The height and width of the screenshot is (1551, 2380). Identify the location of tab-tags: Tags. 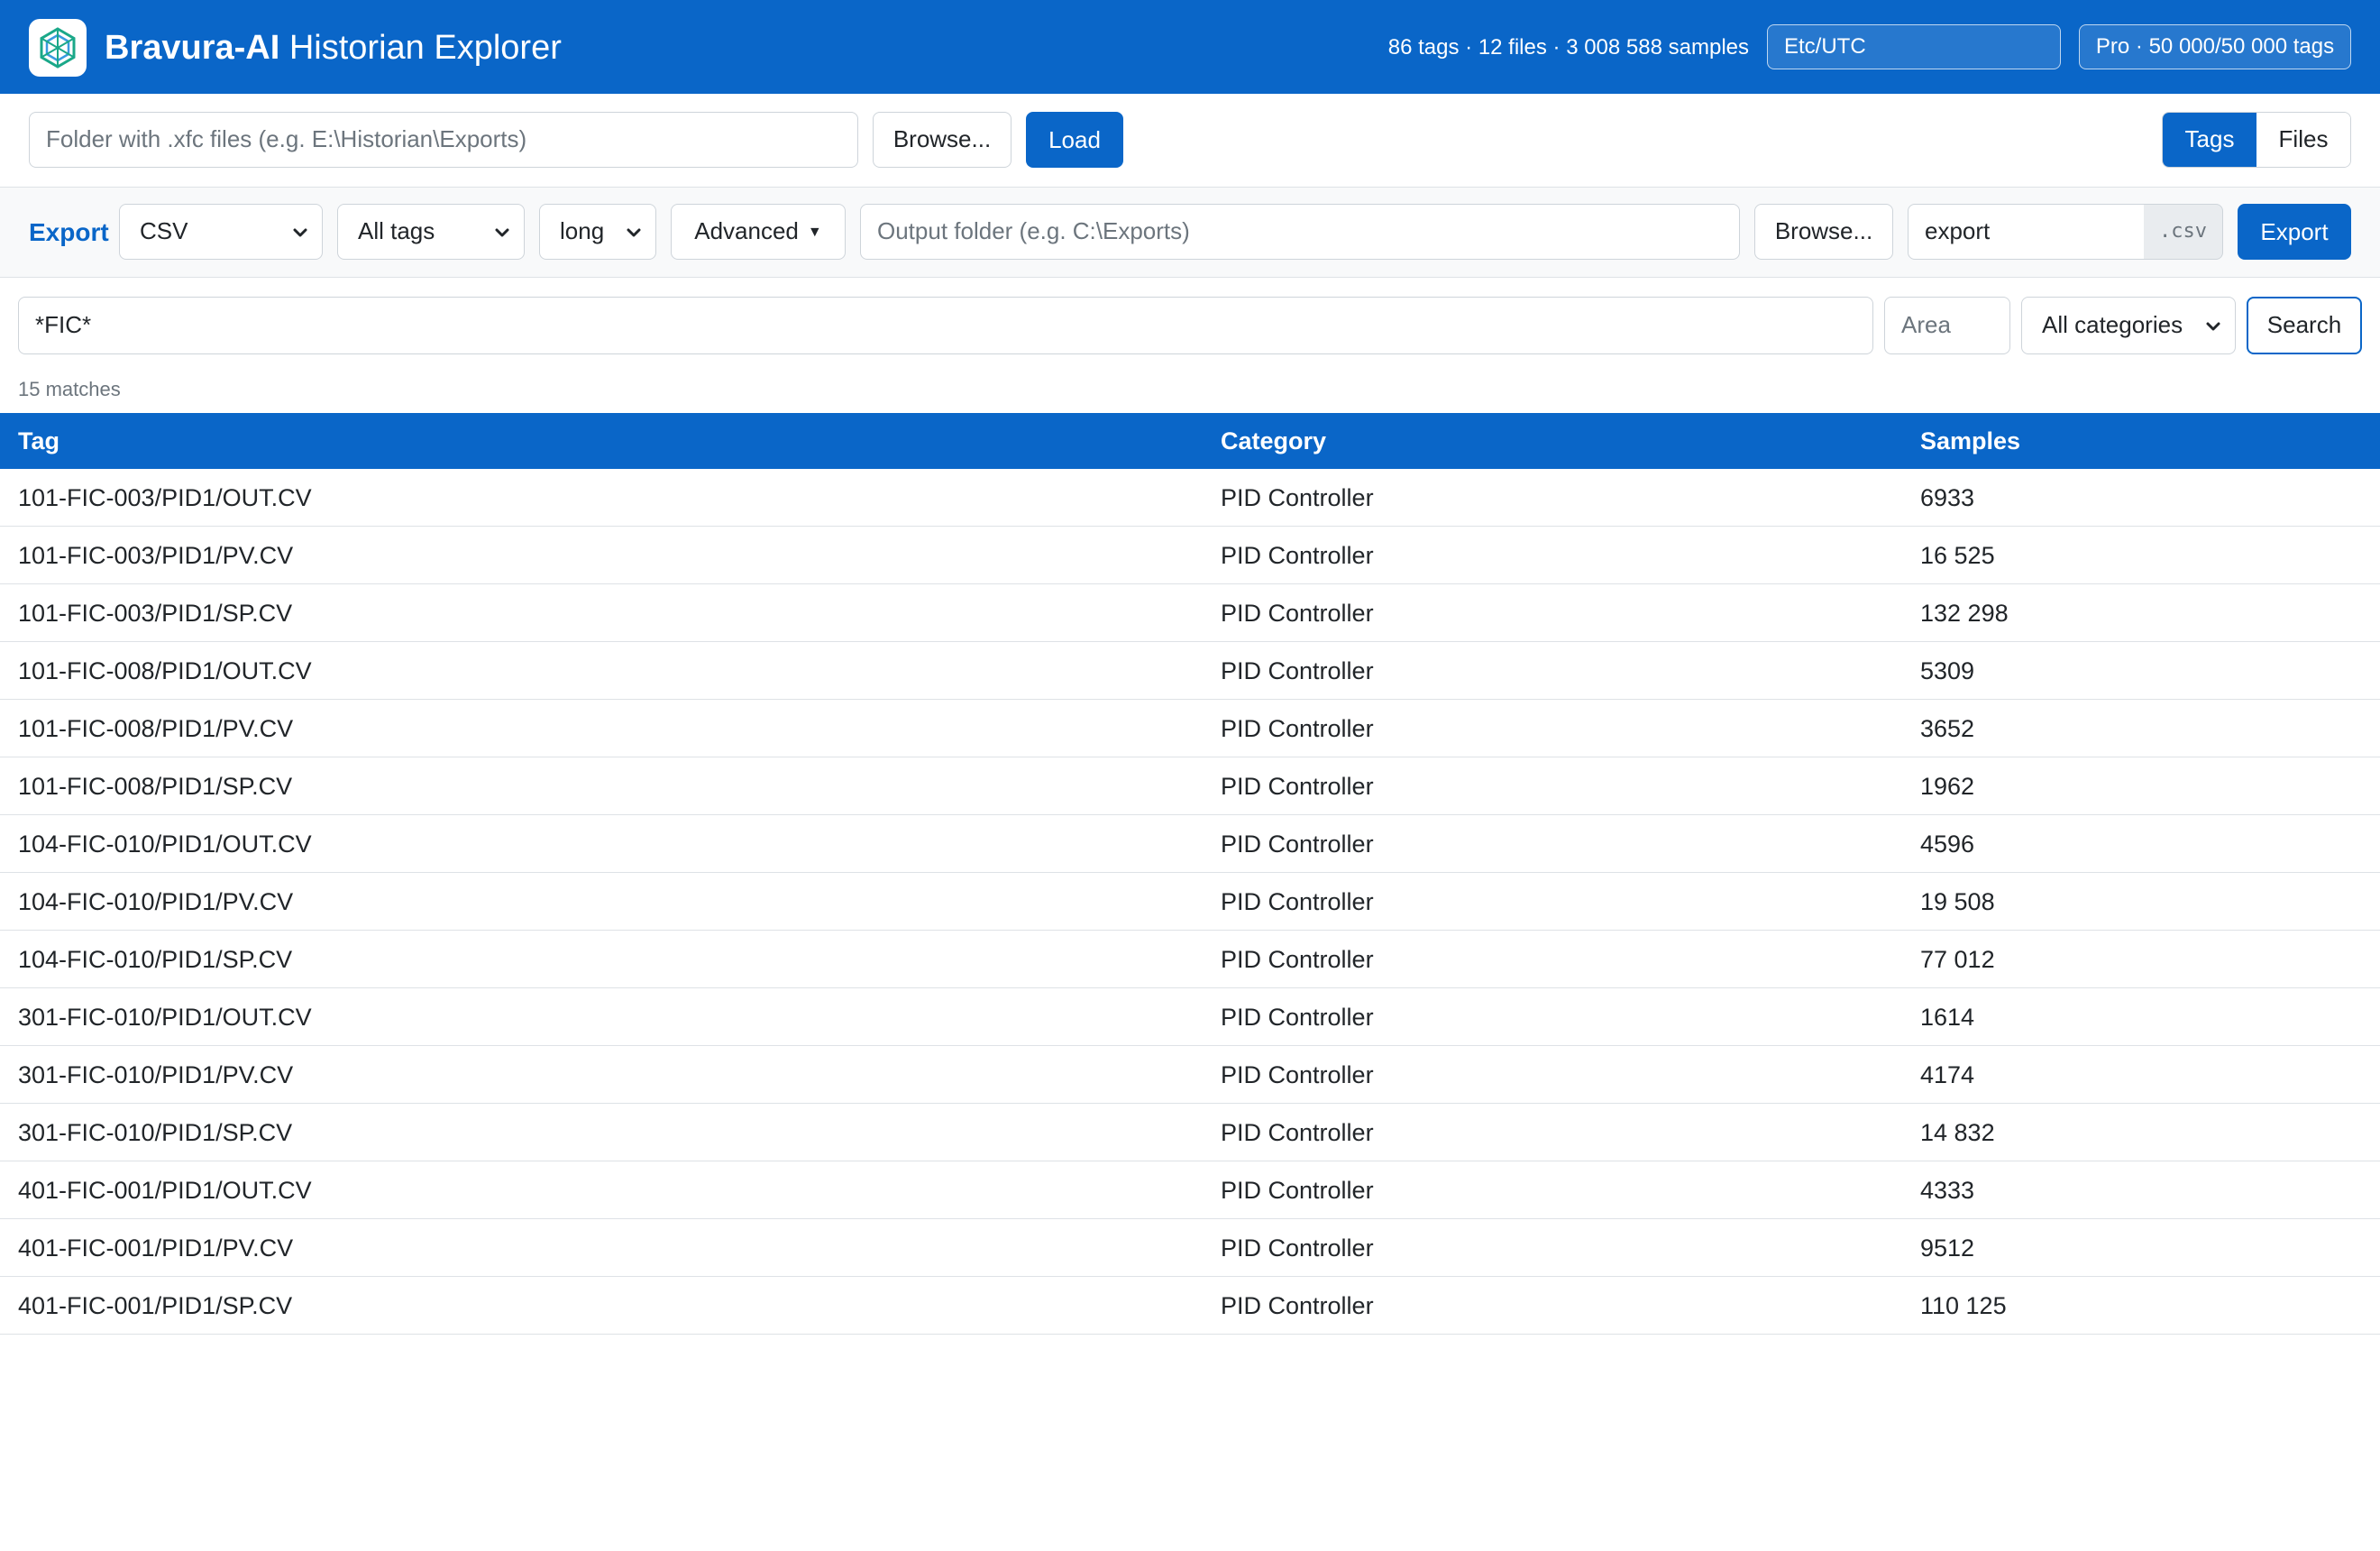
(2209, 140).